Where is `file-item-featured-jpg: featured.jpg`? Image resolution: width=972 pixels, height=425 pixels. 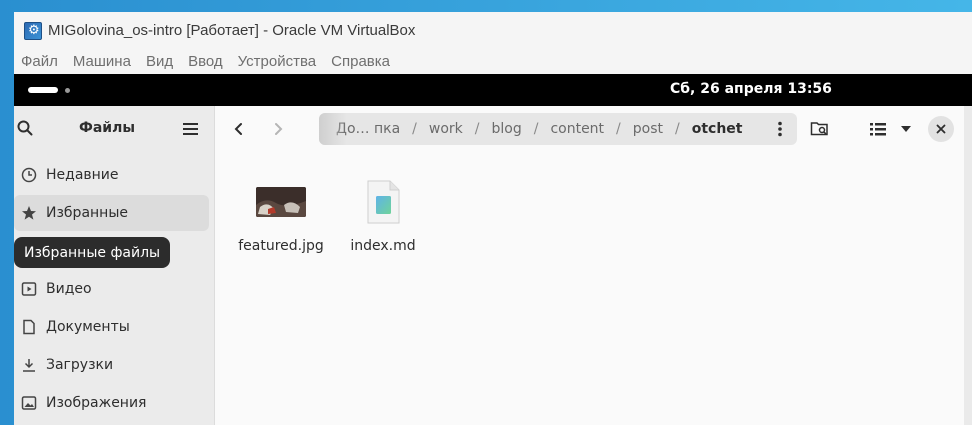 file-item-featured-jpg: featured.jpg is located at coordinates (281, 215).